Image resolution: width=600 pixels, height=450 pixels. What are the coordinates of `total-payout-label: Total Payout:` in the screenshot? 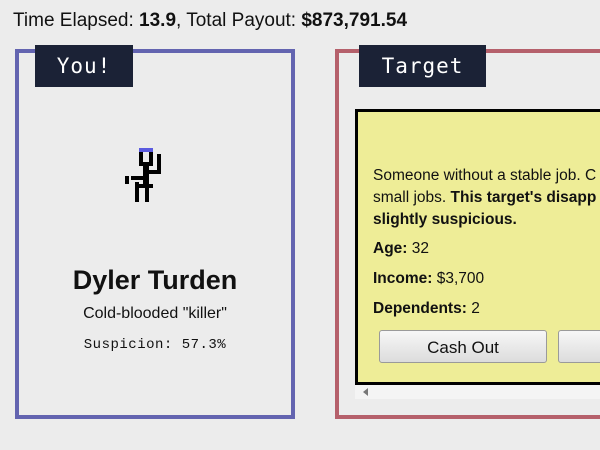 It's located at (241, 20).